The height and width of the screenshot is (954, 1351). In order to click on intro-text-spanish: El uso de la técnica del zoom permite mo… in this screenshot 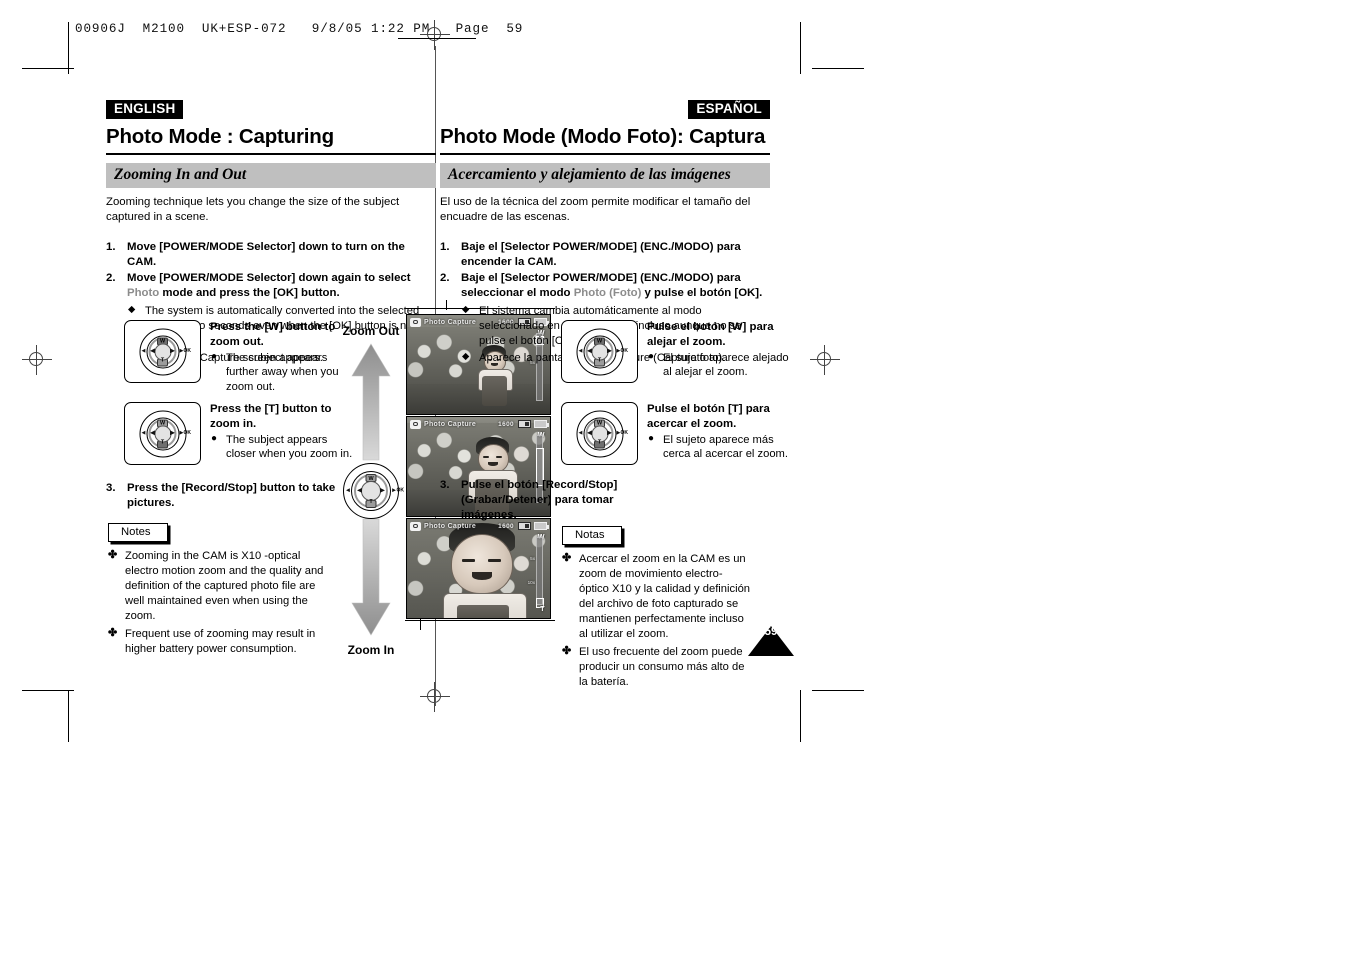, I will do `click(595, 209)`.